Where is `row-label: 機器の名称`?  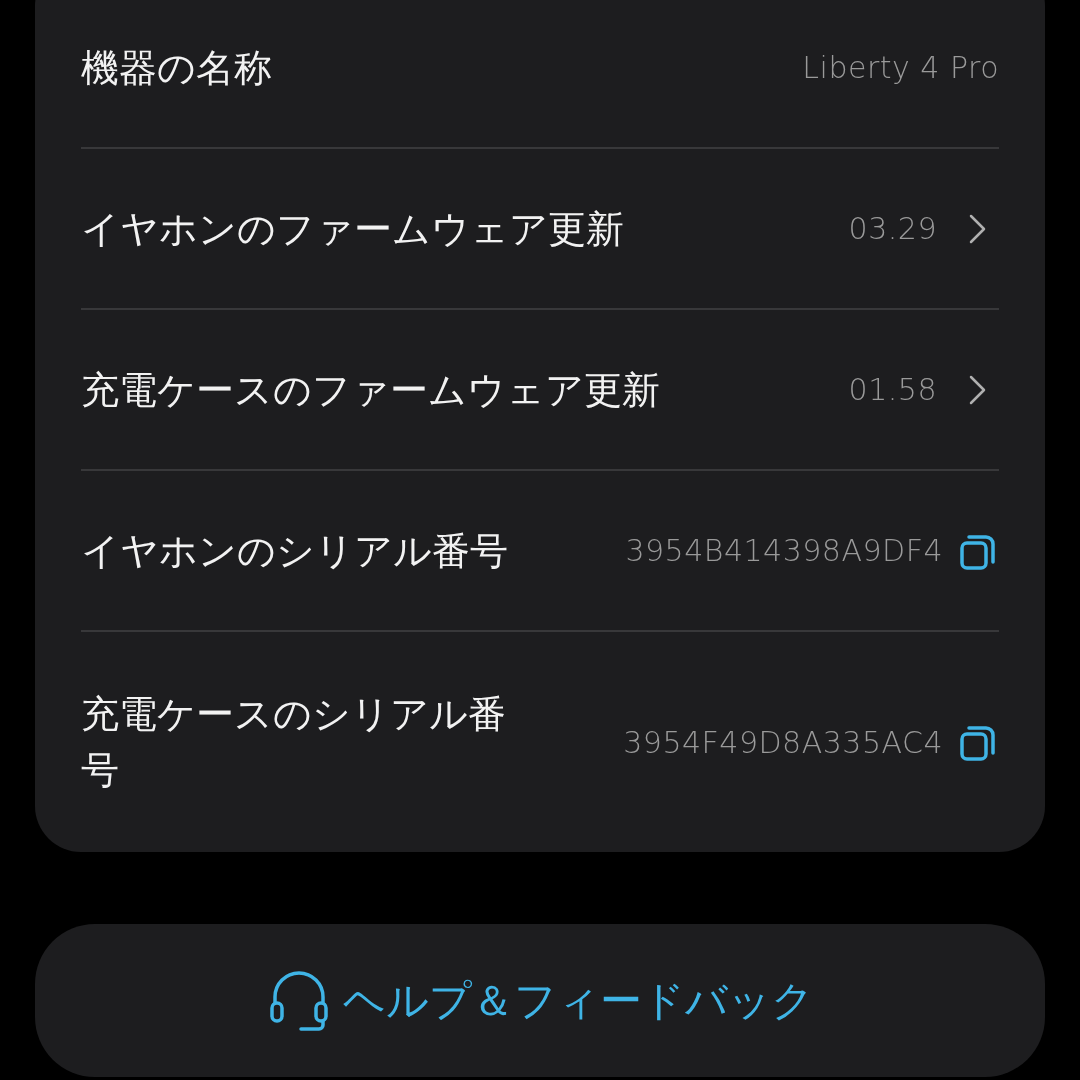 row-label: 機器の名称 is located at coordinates (176, 68).